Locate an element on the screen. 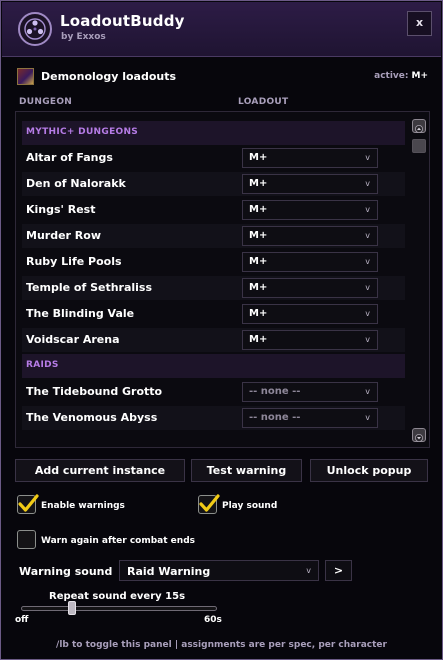 This screenshot has height=660, width=443. list-item: Murder Row M+ v is located at coordinates (213, 236).